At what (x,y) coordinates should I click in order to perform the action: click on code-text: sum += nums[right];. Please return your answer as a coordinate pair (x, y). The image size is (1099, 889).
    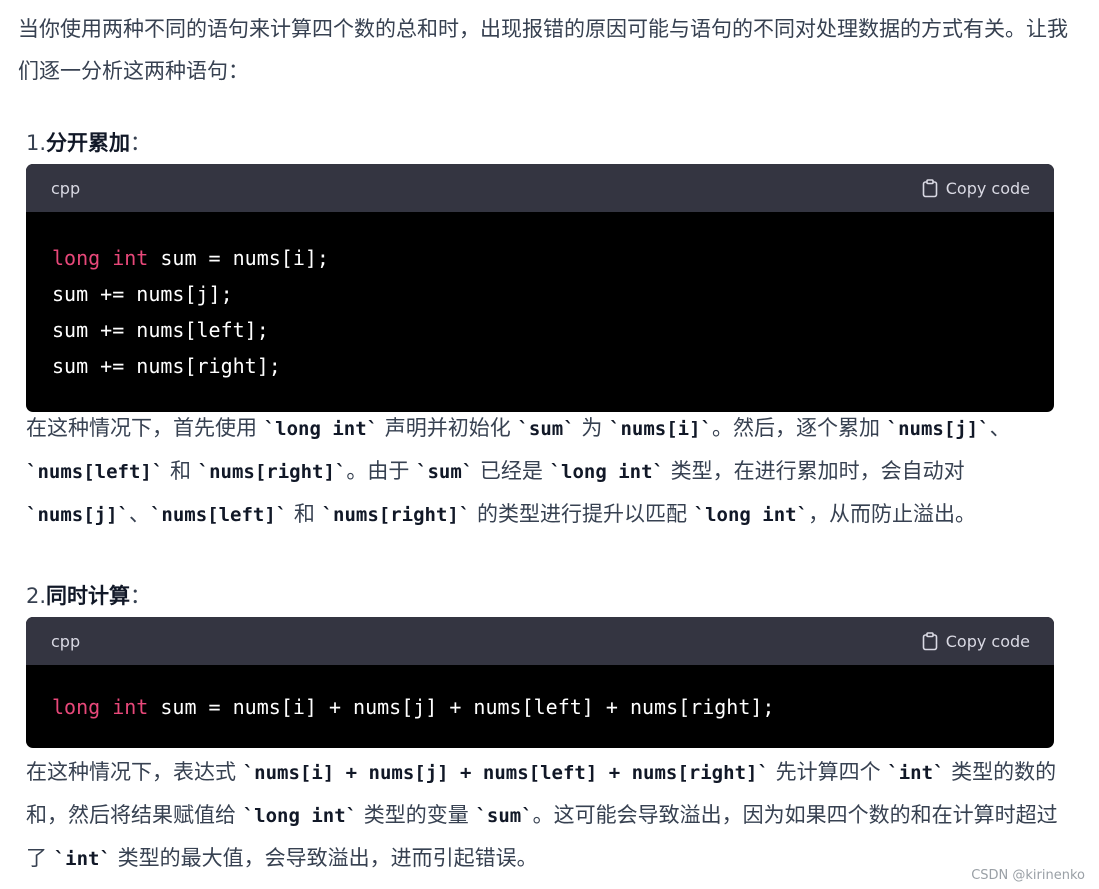
    Looking at the image, I should click on (166, 366).